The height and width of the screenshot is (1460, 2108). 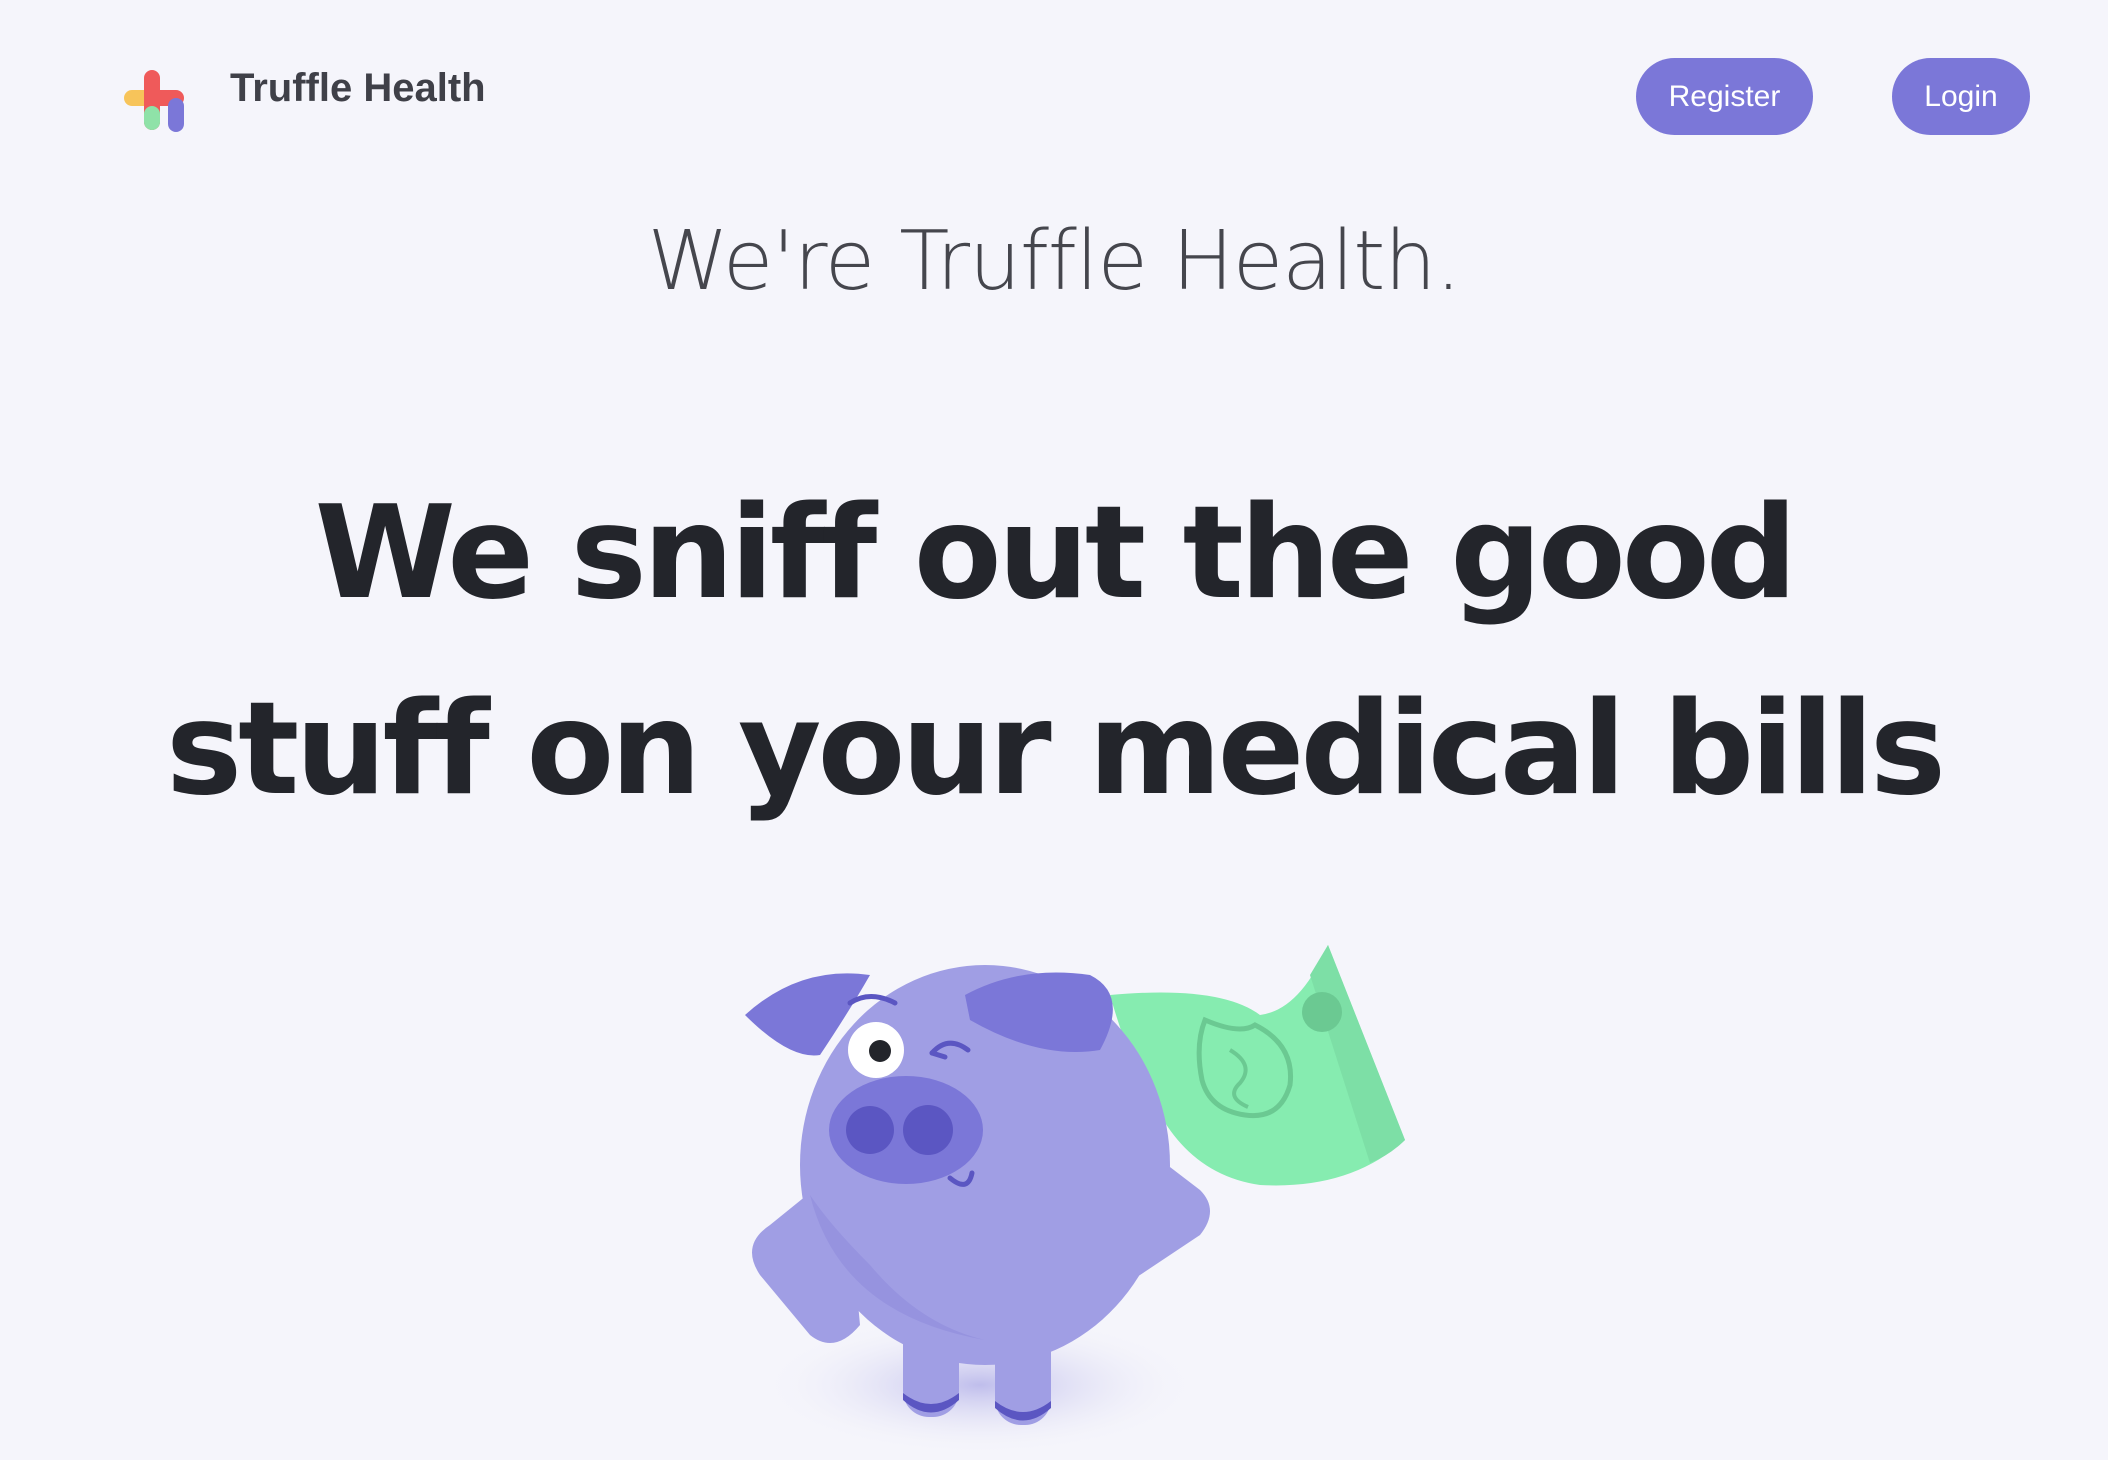 What do you see at coordinates (1075, 1200) in the screenshot?
I see `pig-mascot-icon` at bounding box center [1075, 1200].